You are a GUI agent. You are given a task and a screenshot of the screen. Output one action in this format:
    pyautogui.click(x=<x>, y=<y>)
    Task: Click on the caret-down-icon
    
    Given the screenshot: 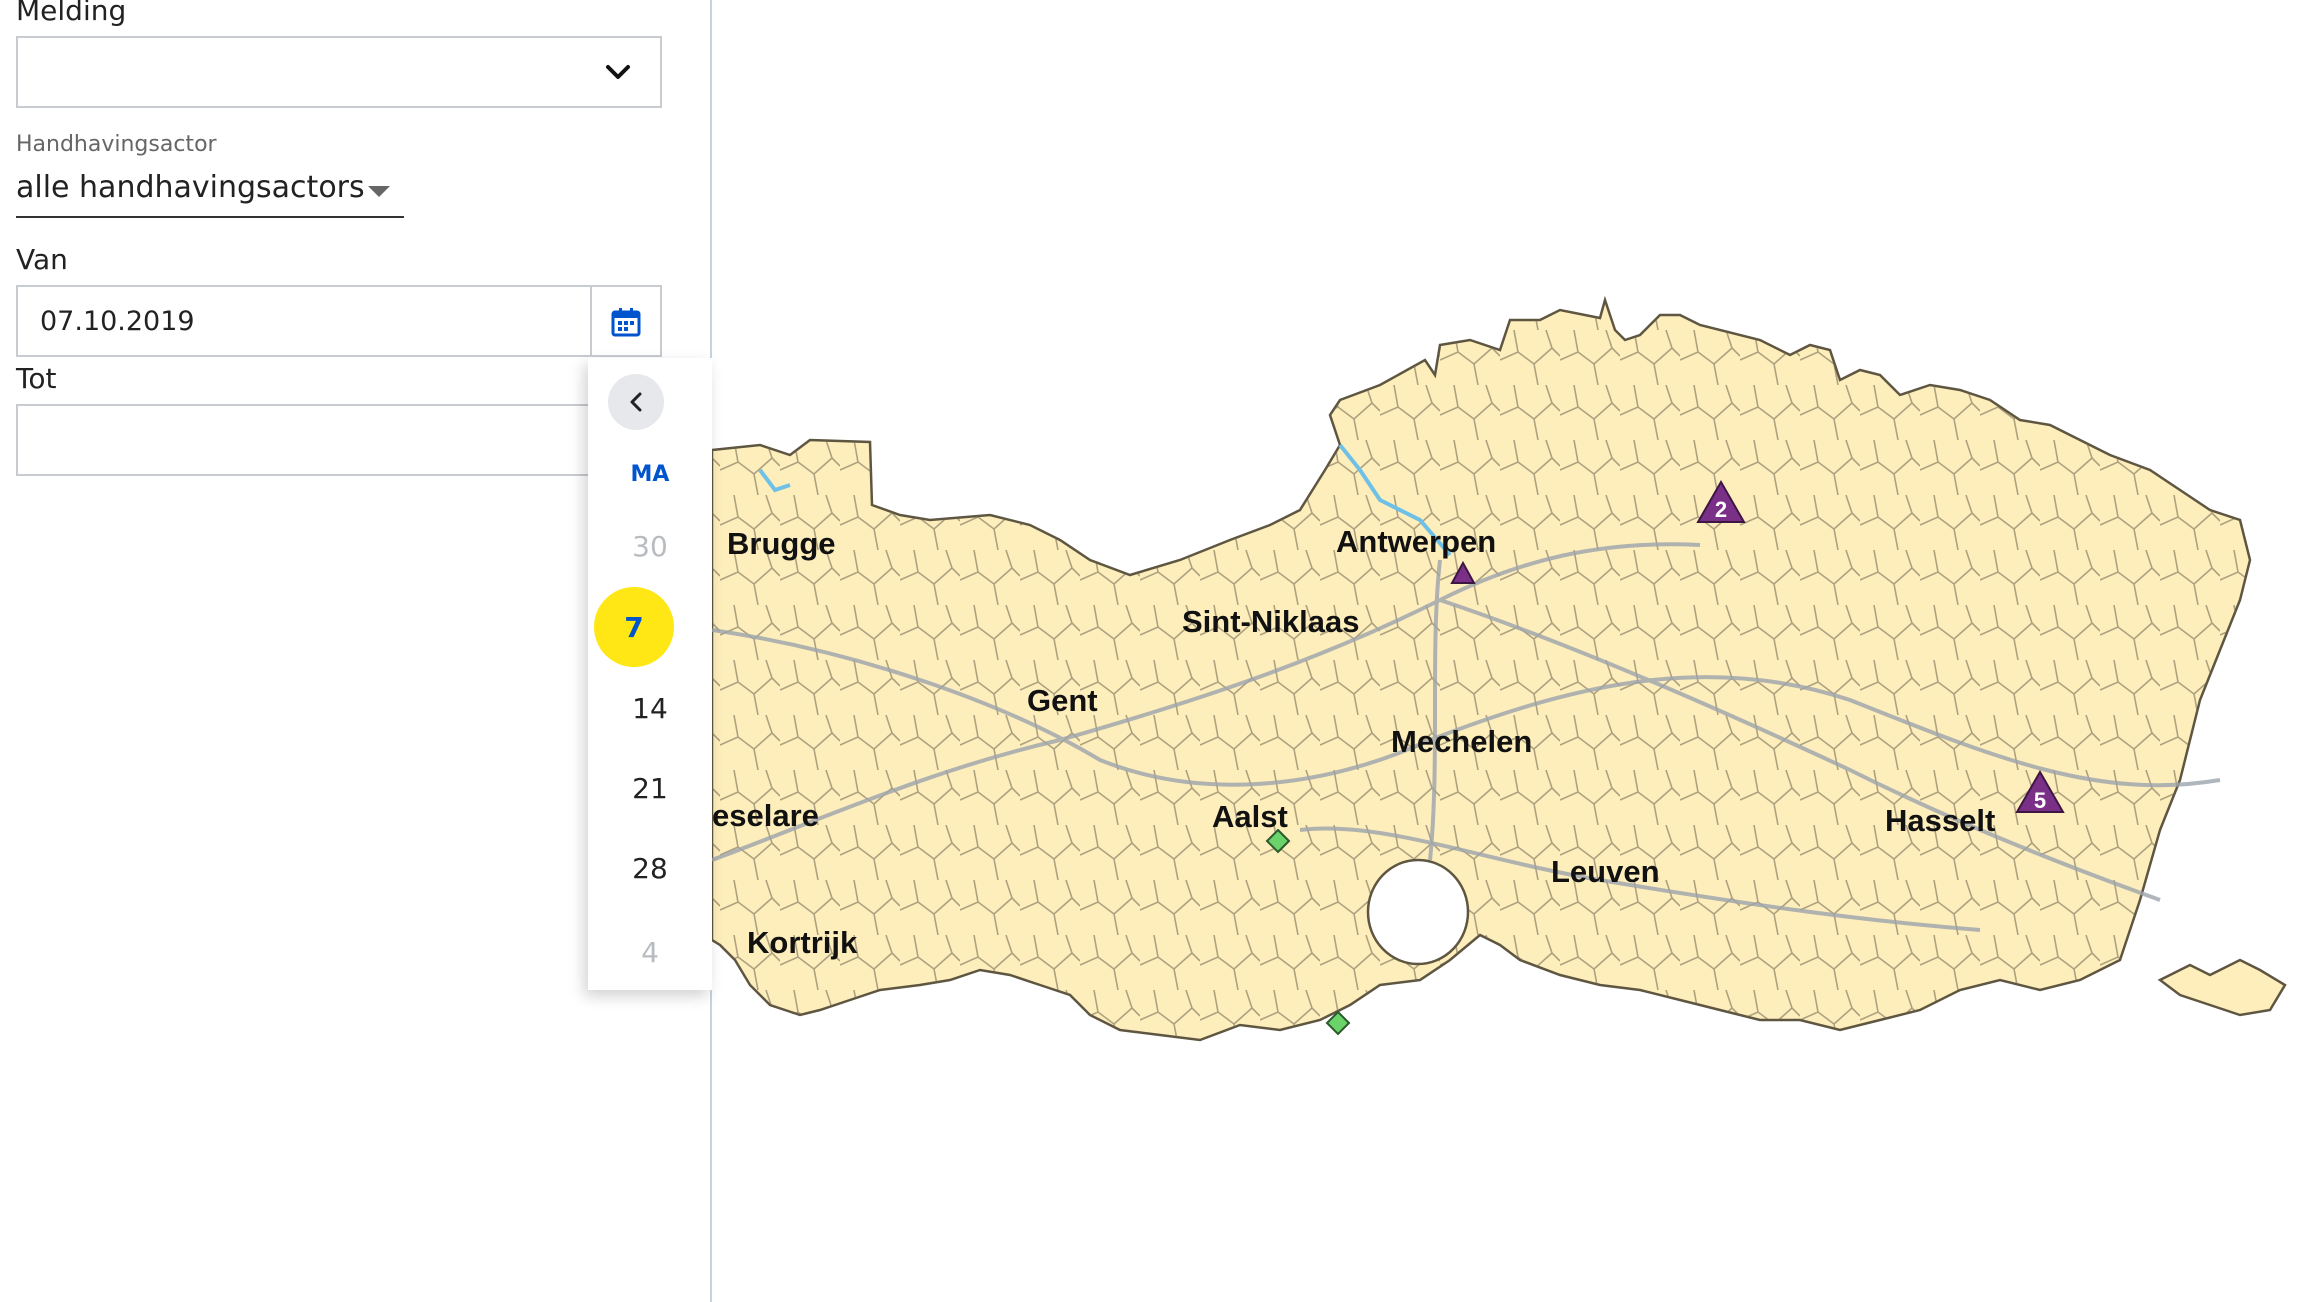 What is the action you would take?
    pyautogui.click(x=379, y=191)
    